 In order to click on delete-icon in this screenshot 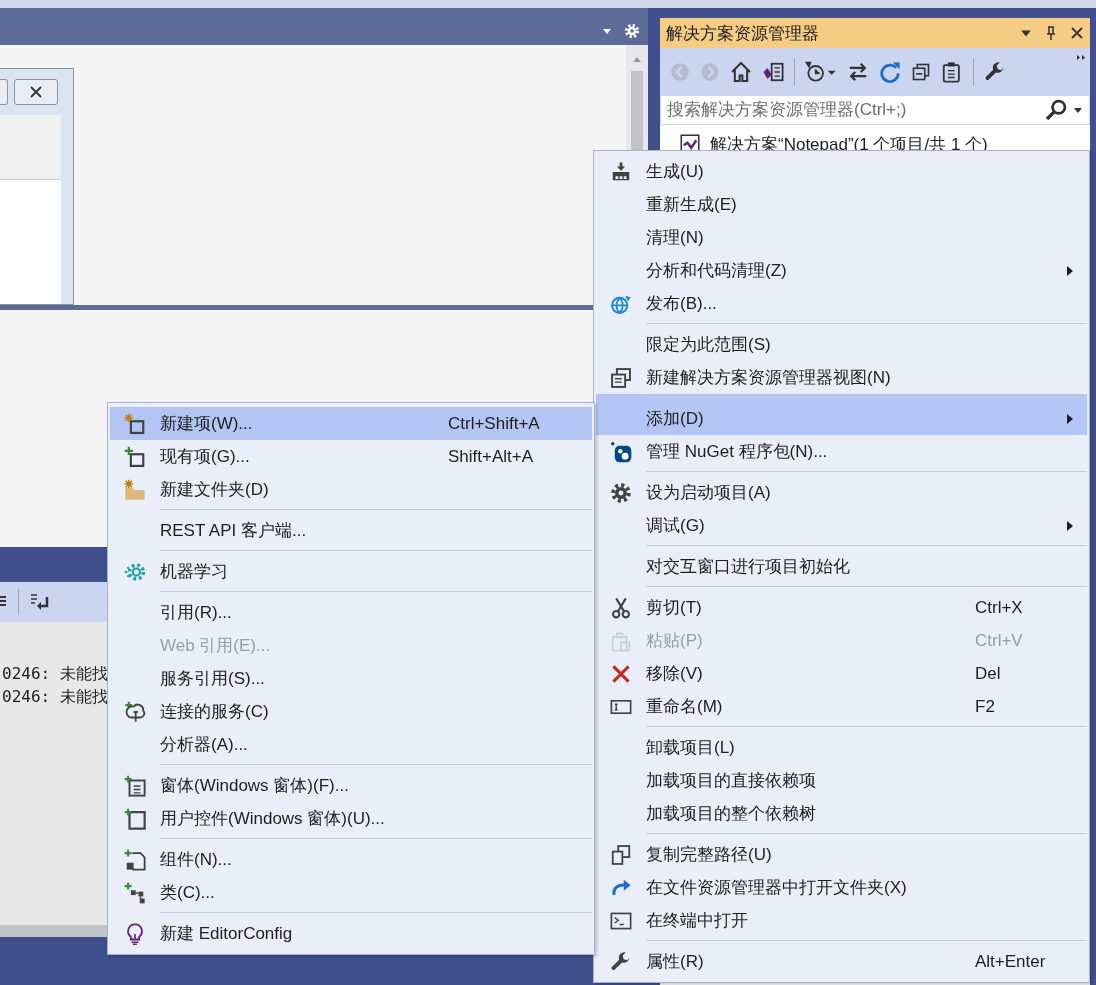, I will do `click(621, 673)`.